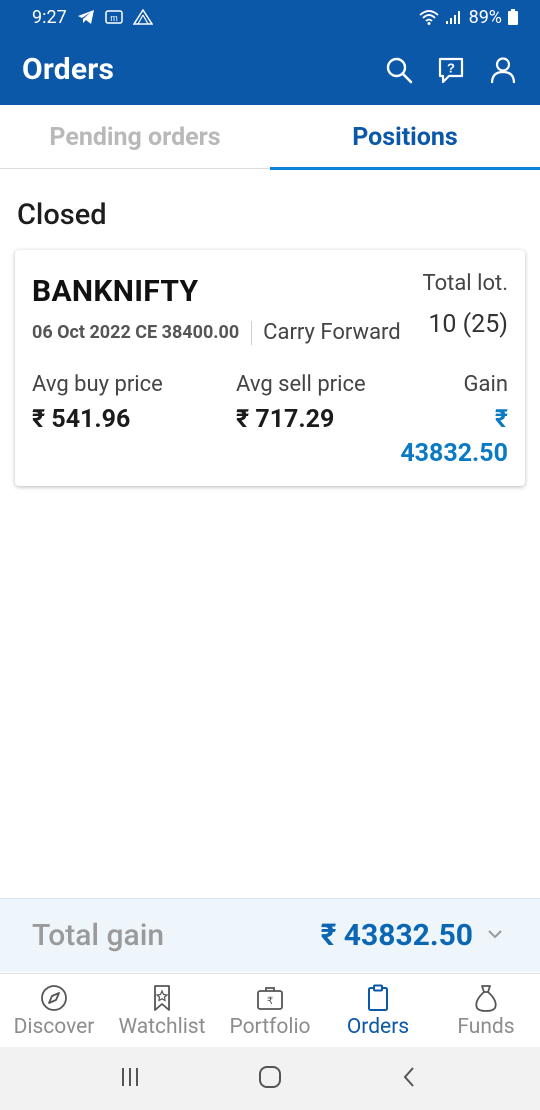 This screenshot has width=540, height=1110. I want to click on battery-icon, so click(513, 17).